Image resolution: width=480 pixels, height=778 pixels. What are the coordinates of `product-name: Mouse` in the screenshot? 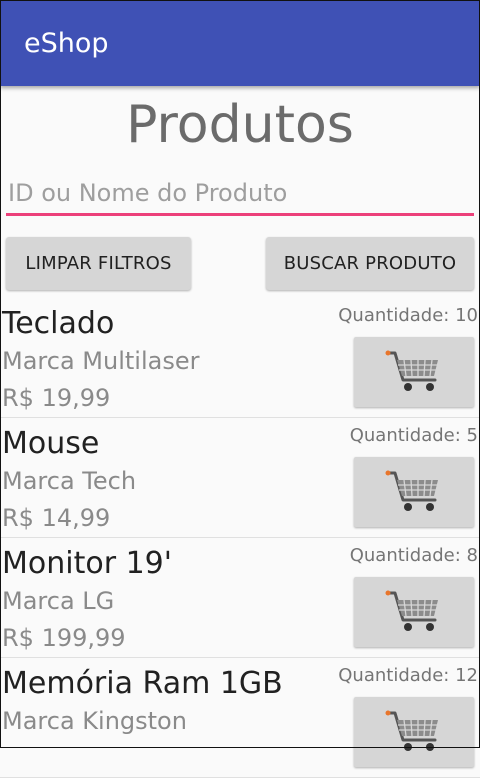 It's located at (51, 443).